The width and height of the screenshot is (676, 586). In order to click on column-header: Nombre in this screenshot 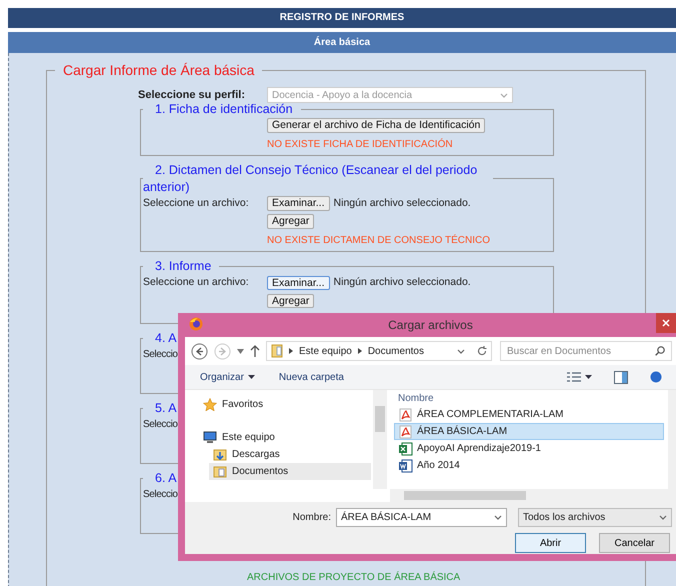, I will do `click(416, 398)`.